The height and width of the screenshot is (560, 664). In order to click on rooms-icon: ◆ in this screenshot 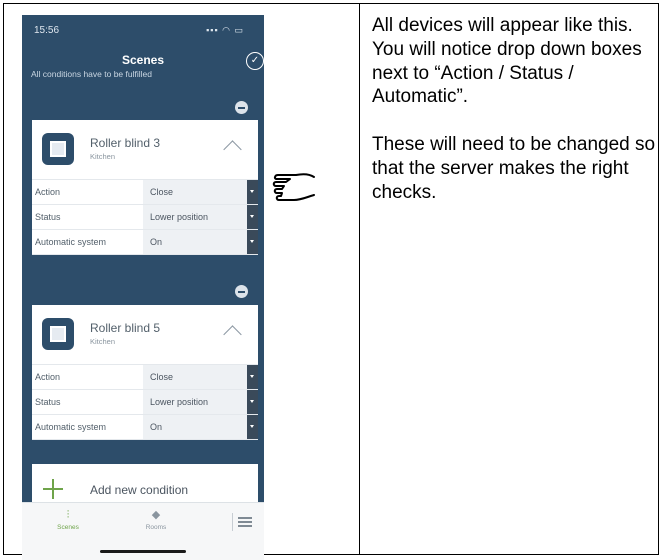, I will do `click(156, 515)`.